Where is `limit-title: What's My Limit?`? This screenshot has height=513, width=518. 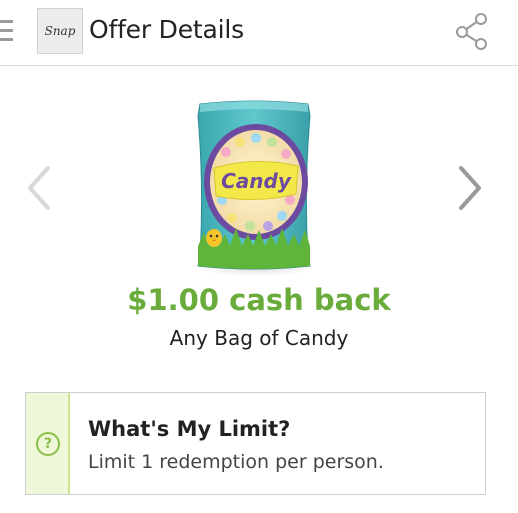
limit-title: What's My Limit? is located at coordinates (189, 429).